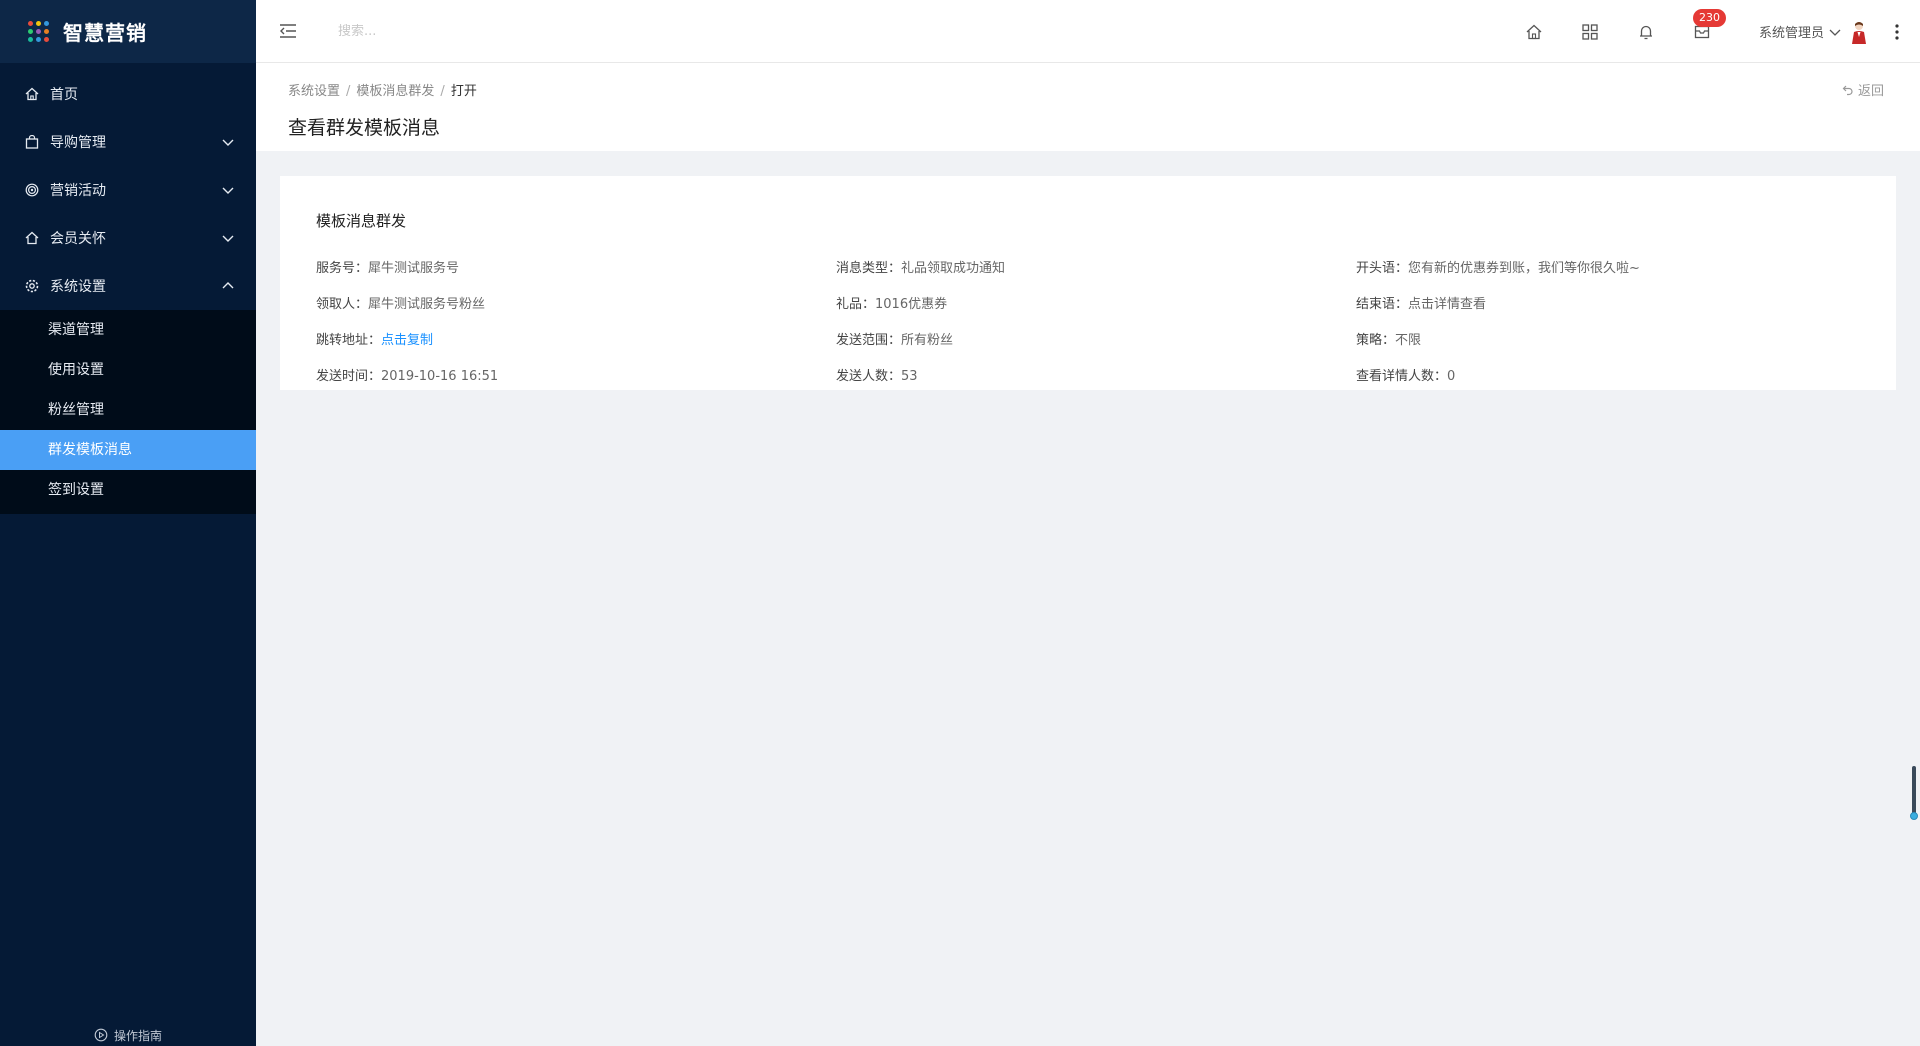  What do you see at coordinates (128, 94) in the screenshot?
I see `sidebar-item-home: 首页` at bounding box center [128, 94].